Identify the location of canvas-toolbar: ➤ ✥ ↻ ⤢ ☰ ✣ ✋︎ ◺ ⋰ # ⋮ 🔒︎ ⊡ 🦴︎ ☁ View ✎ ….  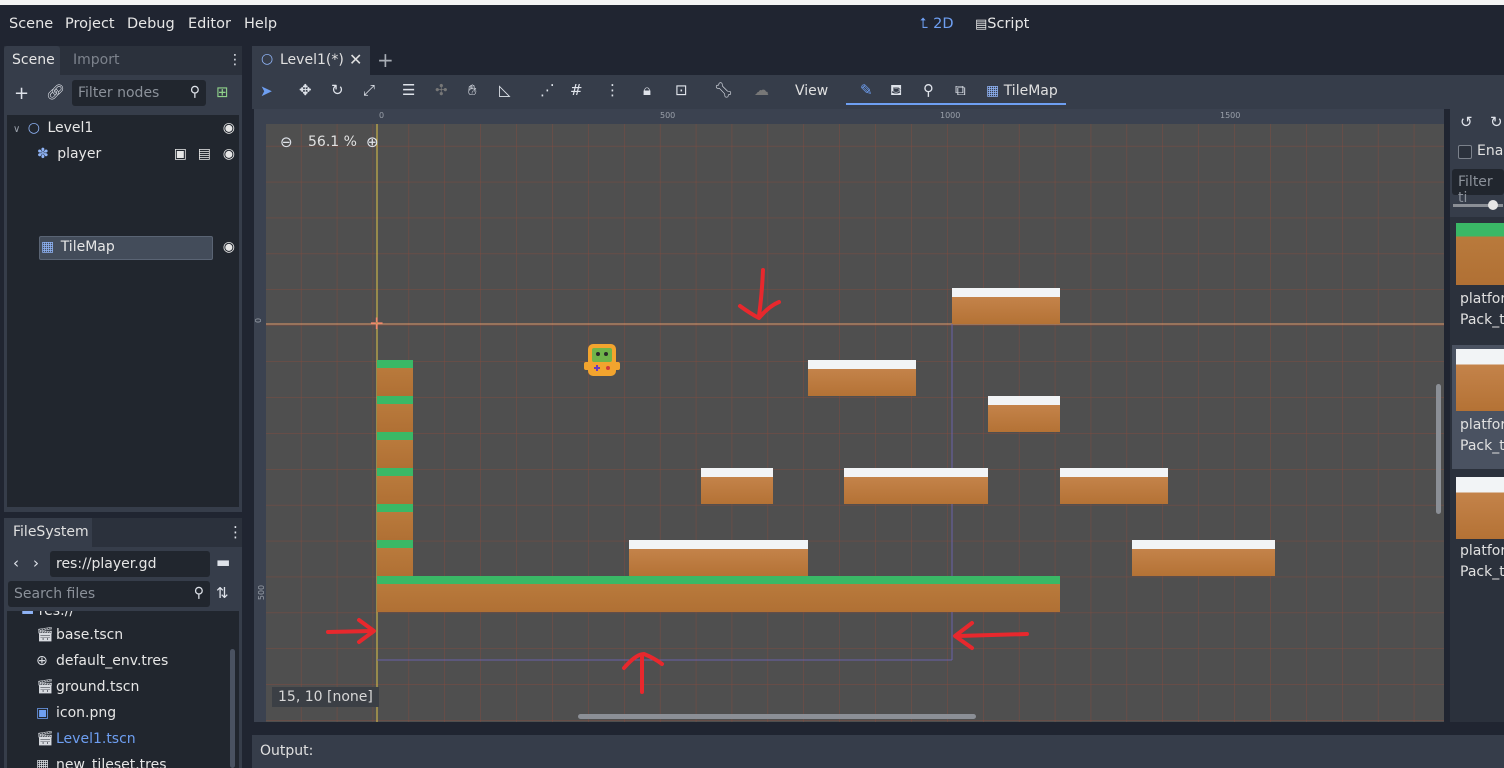
(878, 92).